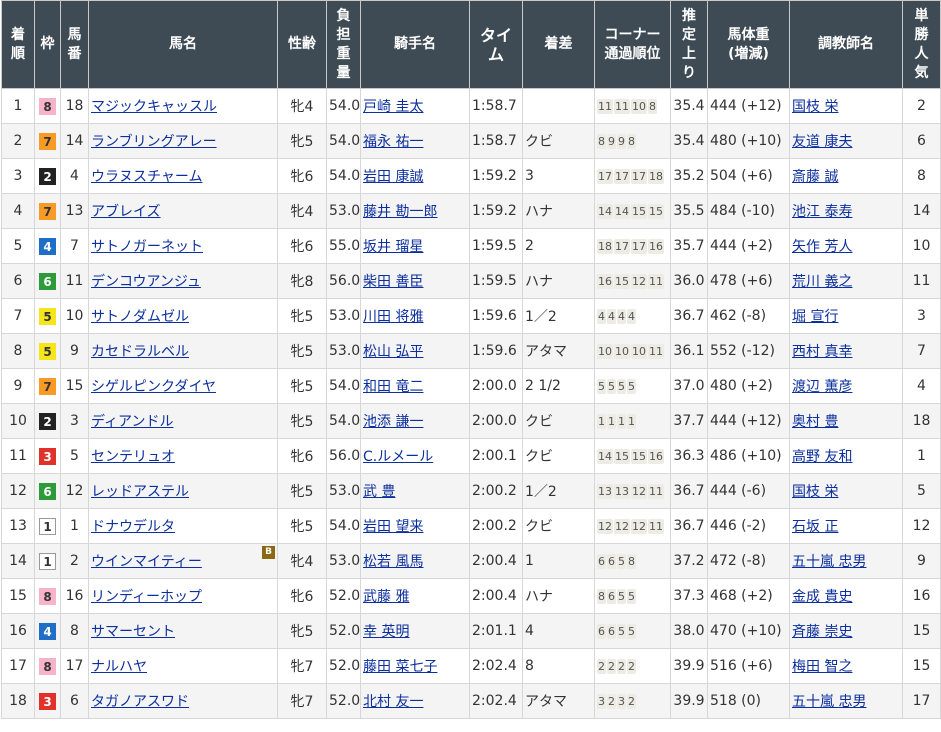 The width and height of the screenshot is (941, 732). I want to click on trainer-link: 奥村 豊, so click(815, 422).